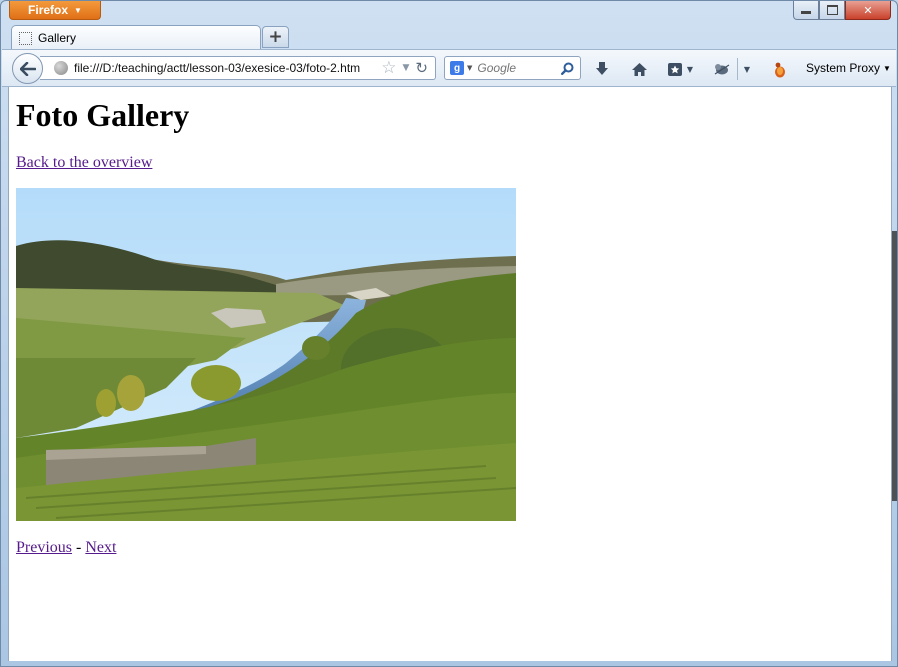 This screenshot has width=898, height=667. I want to click on proxy-label: System Proxy, so click(843, 68).